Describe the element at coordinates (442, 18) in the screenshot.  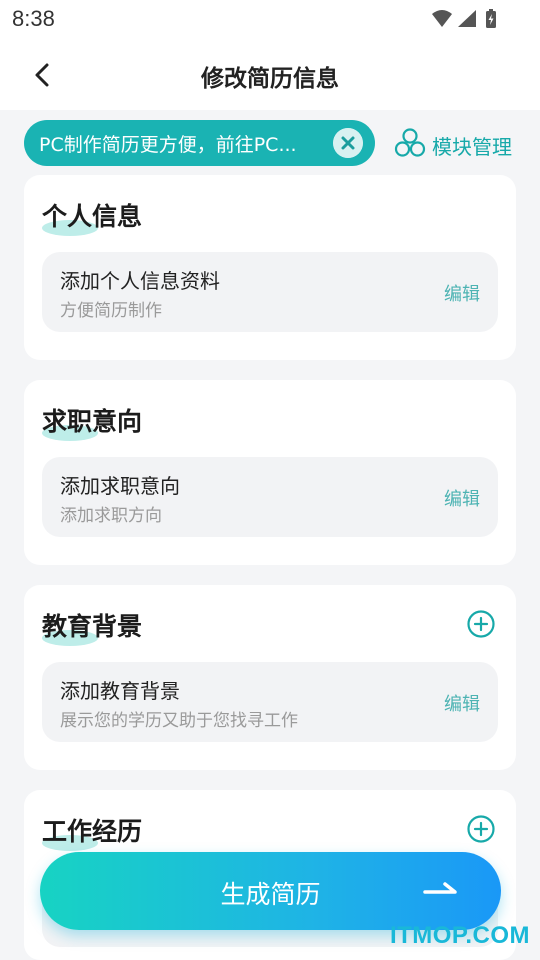
I see `wifi-icon` at that location.